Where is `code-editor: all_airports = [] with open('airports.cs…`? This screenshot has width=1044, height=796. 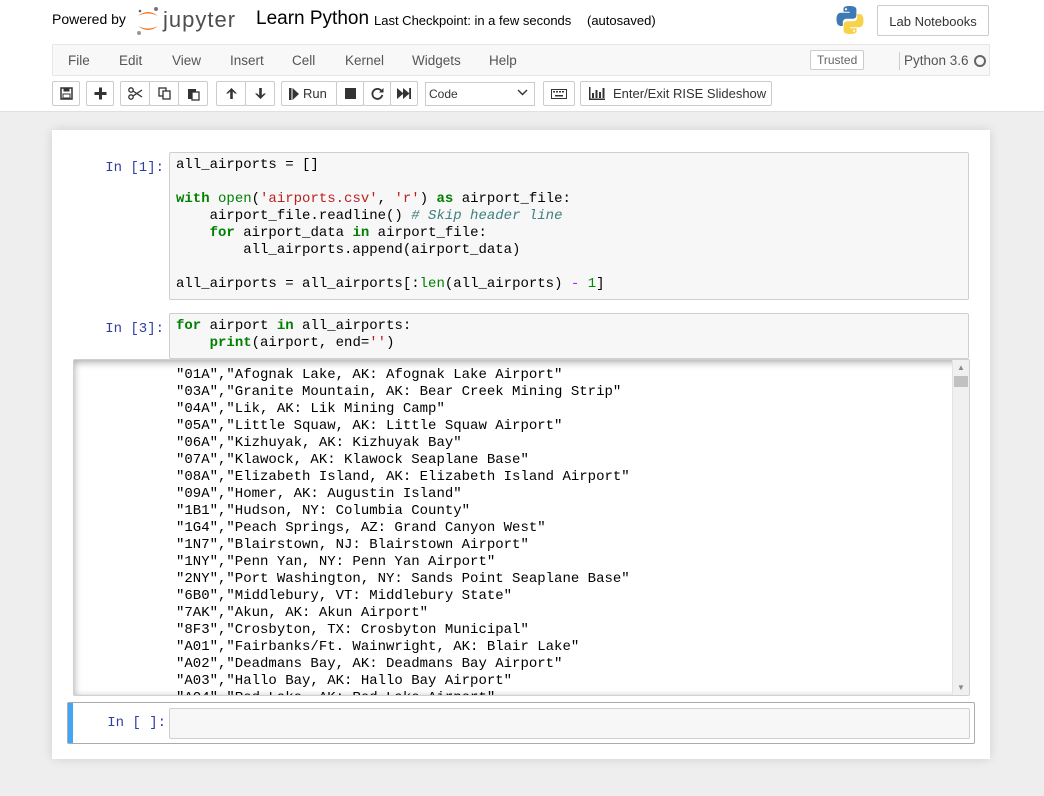 code-editor: all_airports = [] with open('airports.cs… is located at coordinates (569, 223).